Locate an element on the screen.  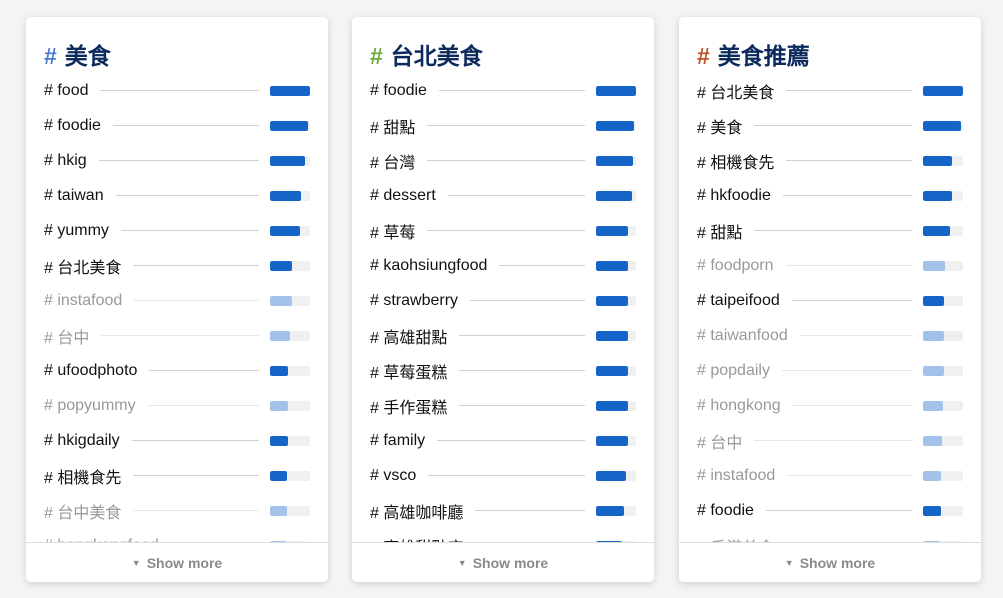
hashtag-row: # hongkong is located at coordinates (830, 405).